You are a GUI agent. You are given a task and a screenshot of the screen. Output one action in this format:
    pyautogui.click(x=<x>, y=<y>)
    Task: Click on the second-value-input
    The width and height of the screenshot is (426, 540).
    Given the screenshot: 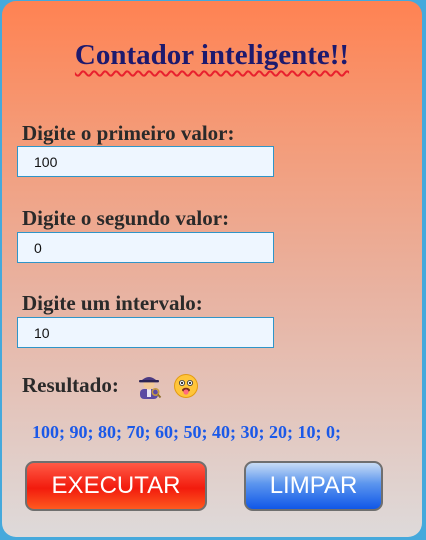 What is the action you would take?
    pyautogui.click(x=145, y=247)
    